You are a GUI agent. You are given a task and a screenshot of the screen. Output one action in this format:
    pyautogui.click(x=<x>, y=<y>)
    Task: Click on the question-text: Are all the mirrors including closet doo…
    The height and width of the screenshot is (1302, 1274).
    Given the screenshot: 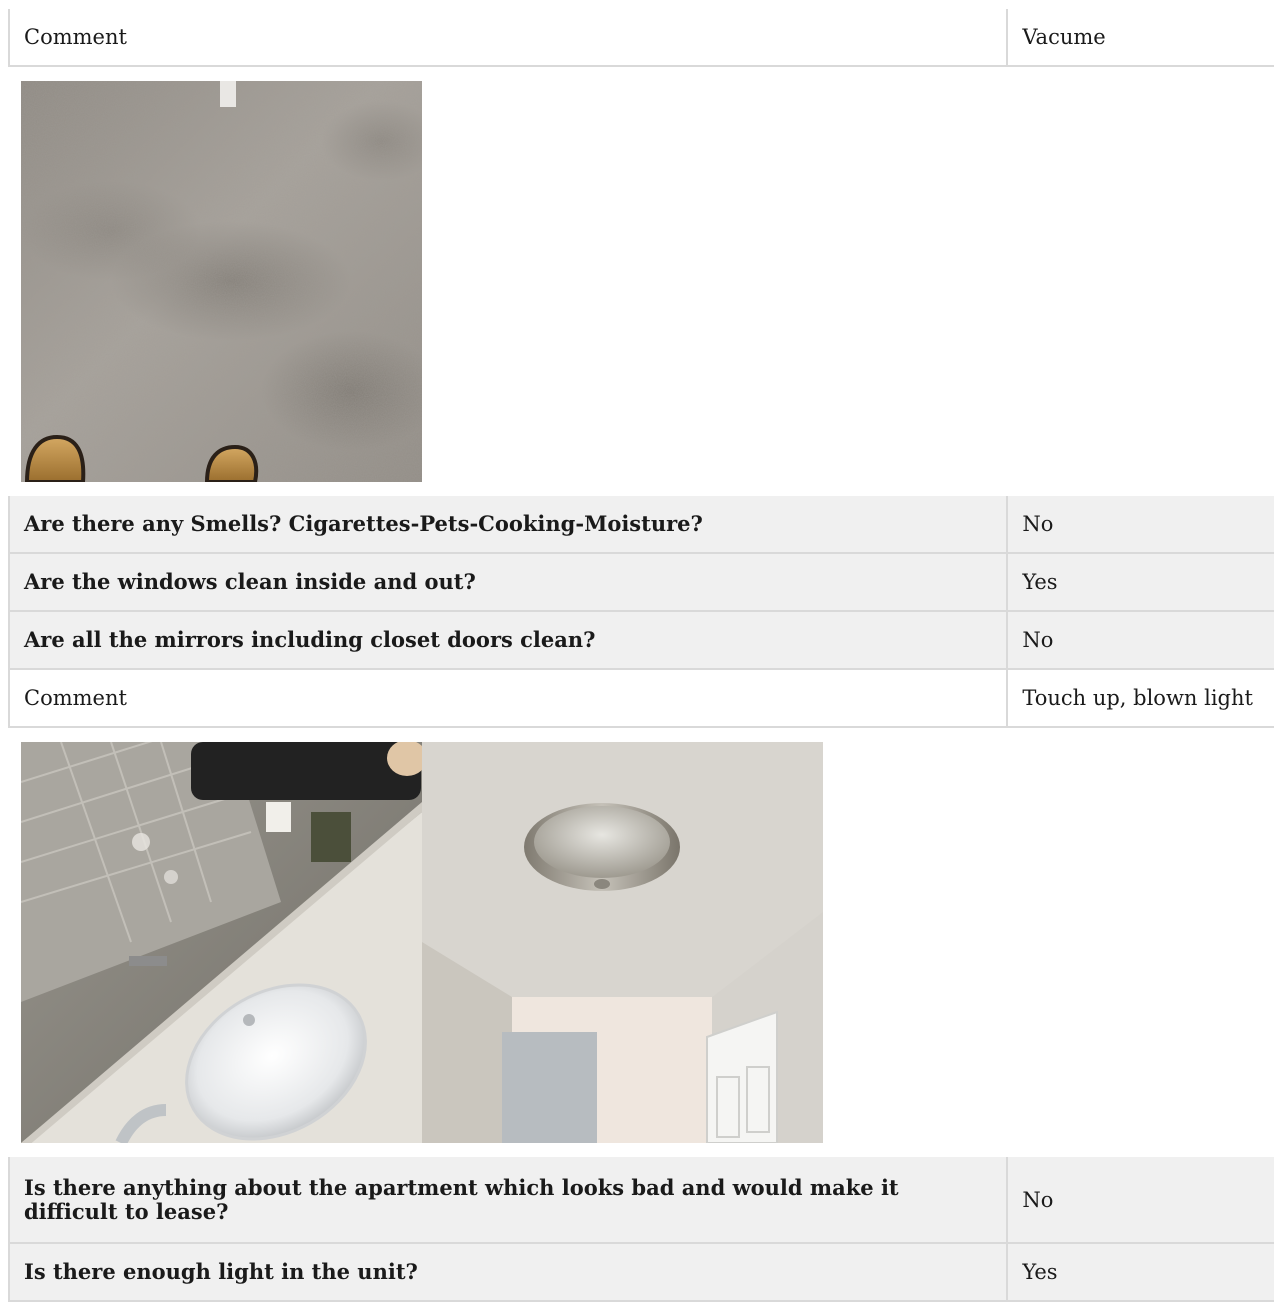 What is the action you would take?
    pyautogui.click(x=508, y=640)
    